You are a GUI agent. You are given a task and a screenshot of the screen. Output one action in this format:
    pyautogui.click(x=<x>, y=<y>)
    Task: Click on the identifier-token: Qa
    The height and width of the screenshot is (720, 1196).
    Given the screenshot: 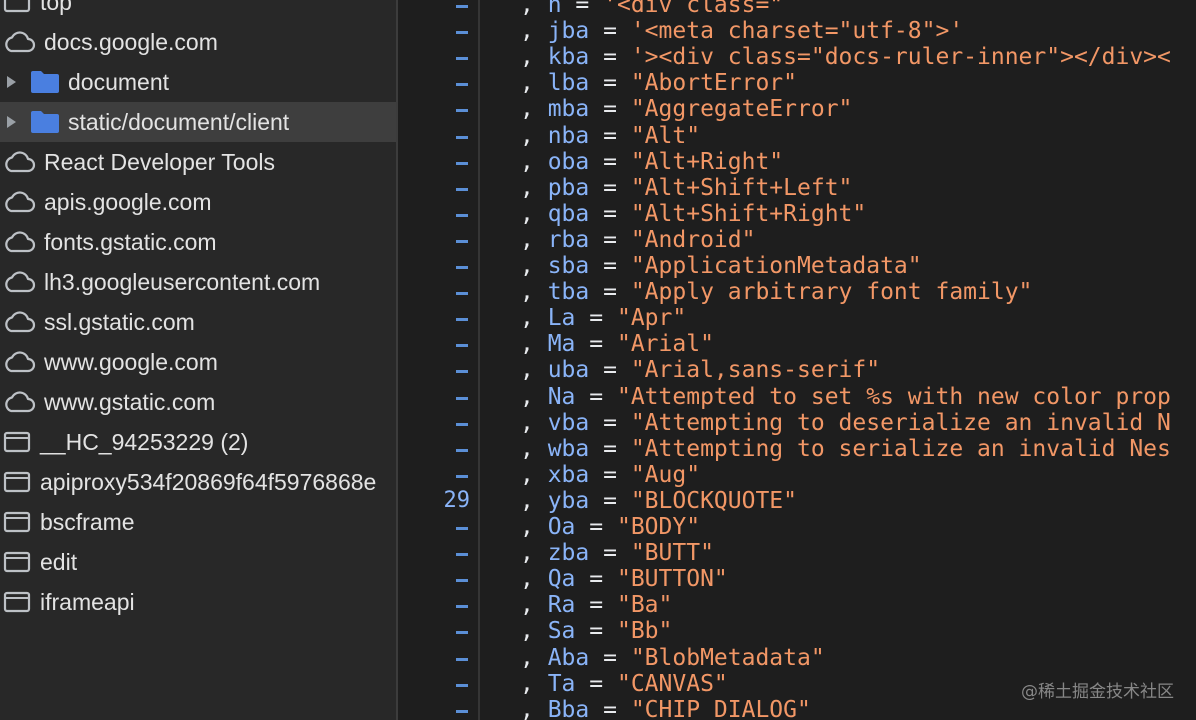 What is the action you would take?
    pyautogui.click(x=561, y=579)
    